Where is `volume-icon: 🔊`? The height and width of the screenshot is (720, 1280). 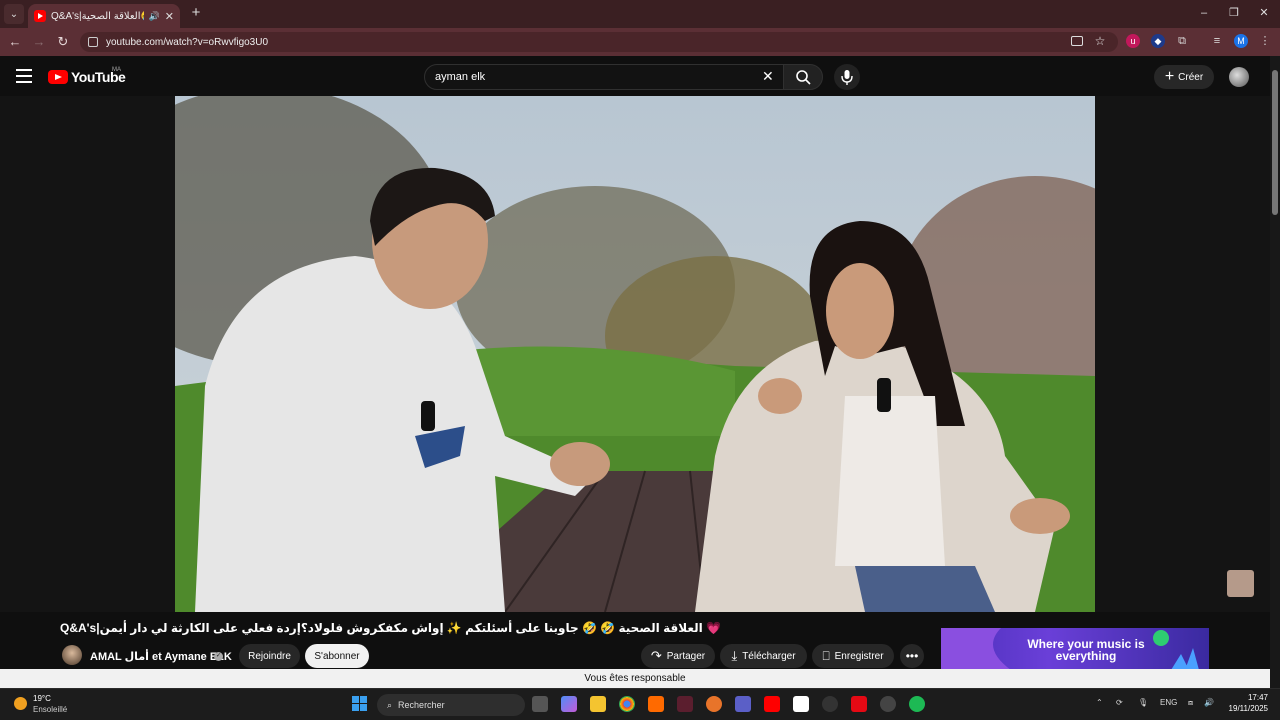
volume-icon: 🔊 is located at coordinates (1209, 702).